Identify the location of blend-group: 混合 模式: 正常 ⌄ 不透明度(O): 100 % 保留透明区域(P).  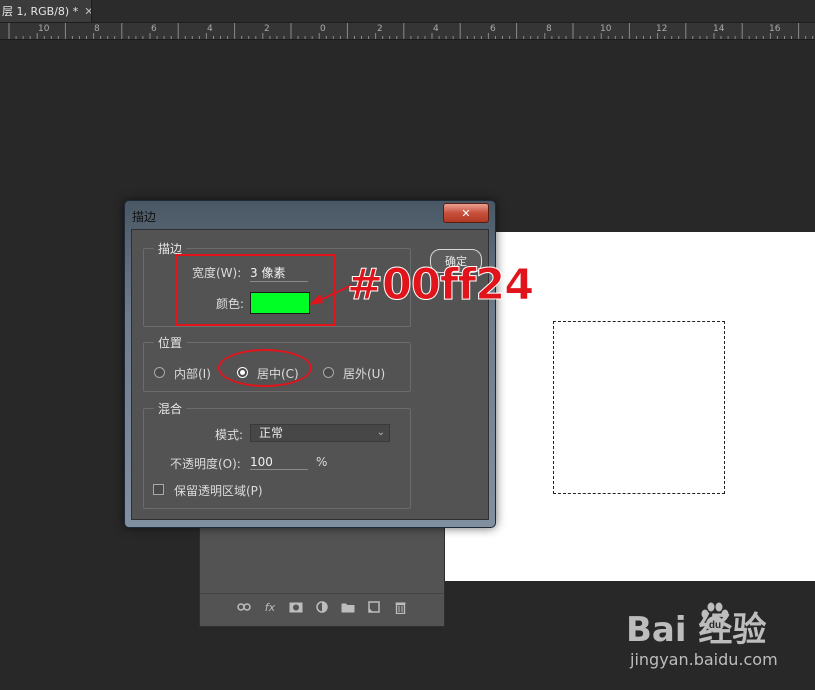
(277, 454).